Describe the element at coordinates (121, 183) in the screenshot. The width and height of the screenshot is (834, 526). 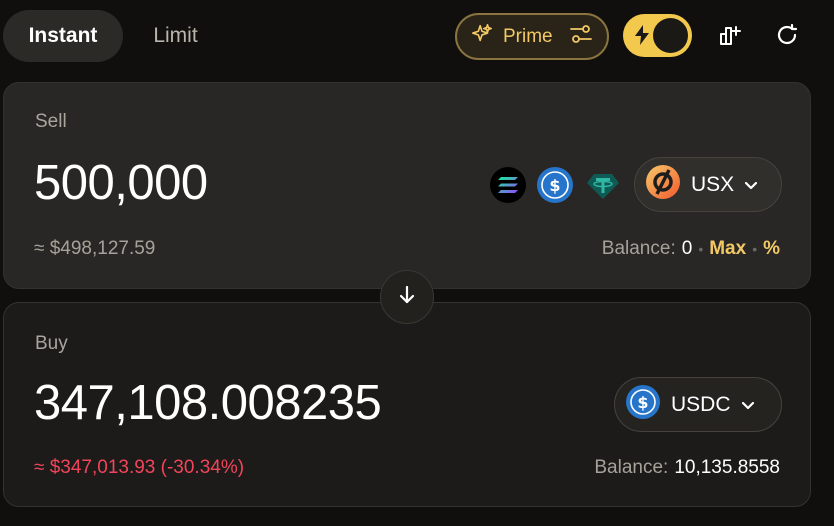
I see `sell-amount-input: 500,000` at that location.